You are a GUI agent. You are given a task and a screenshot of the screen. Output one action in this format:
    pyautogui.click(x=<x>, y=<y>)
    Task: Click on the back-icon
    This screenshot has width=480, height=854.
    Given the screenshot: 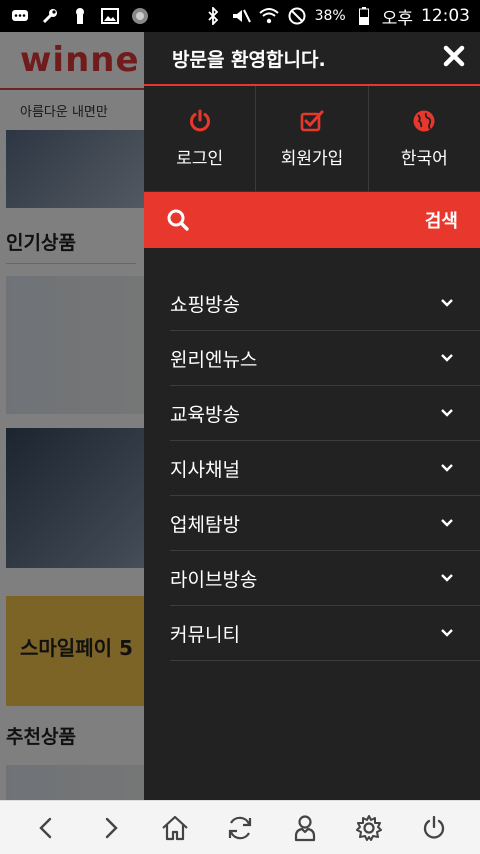 What is the action you would take?
    pyautogui.click(x=45, y=827)
    